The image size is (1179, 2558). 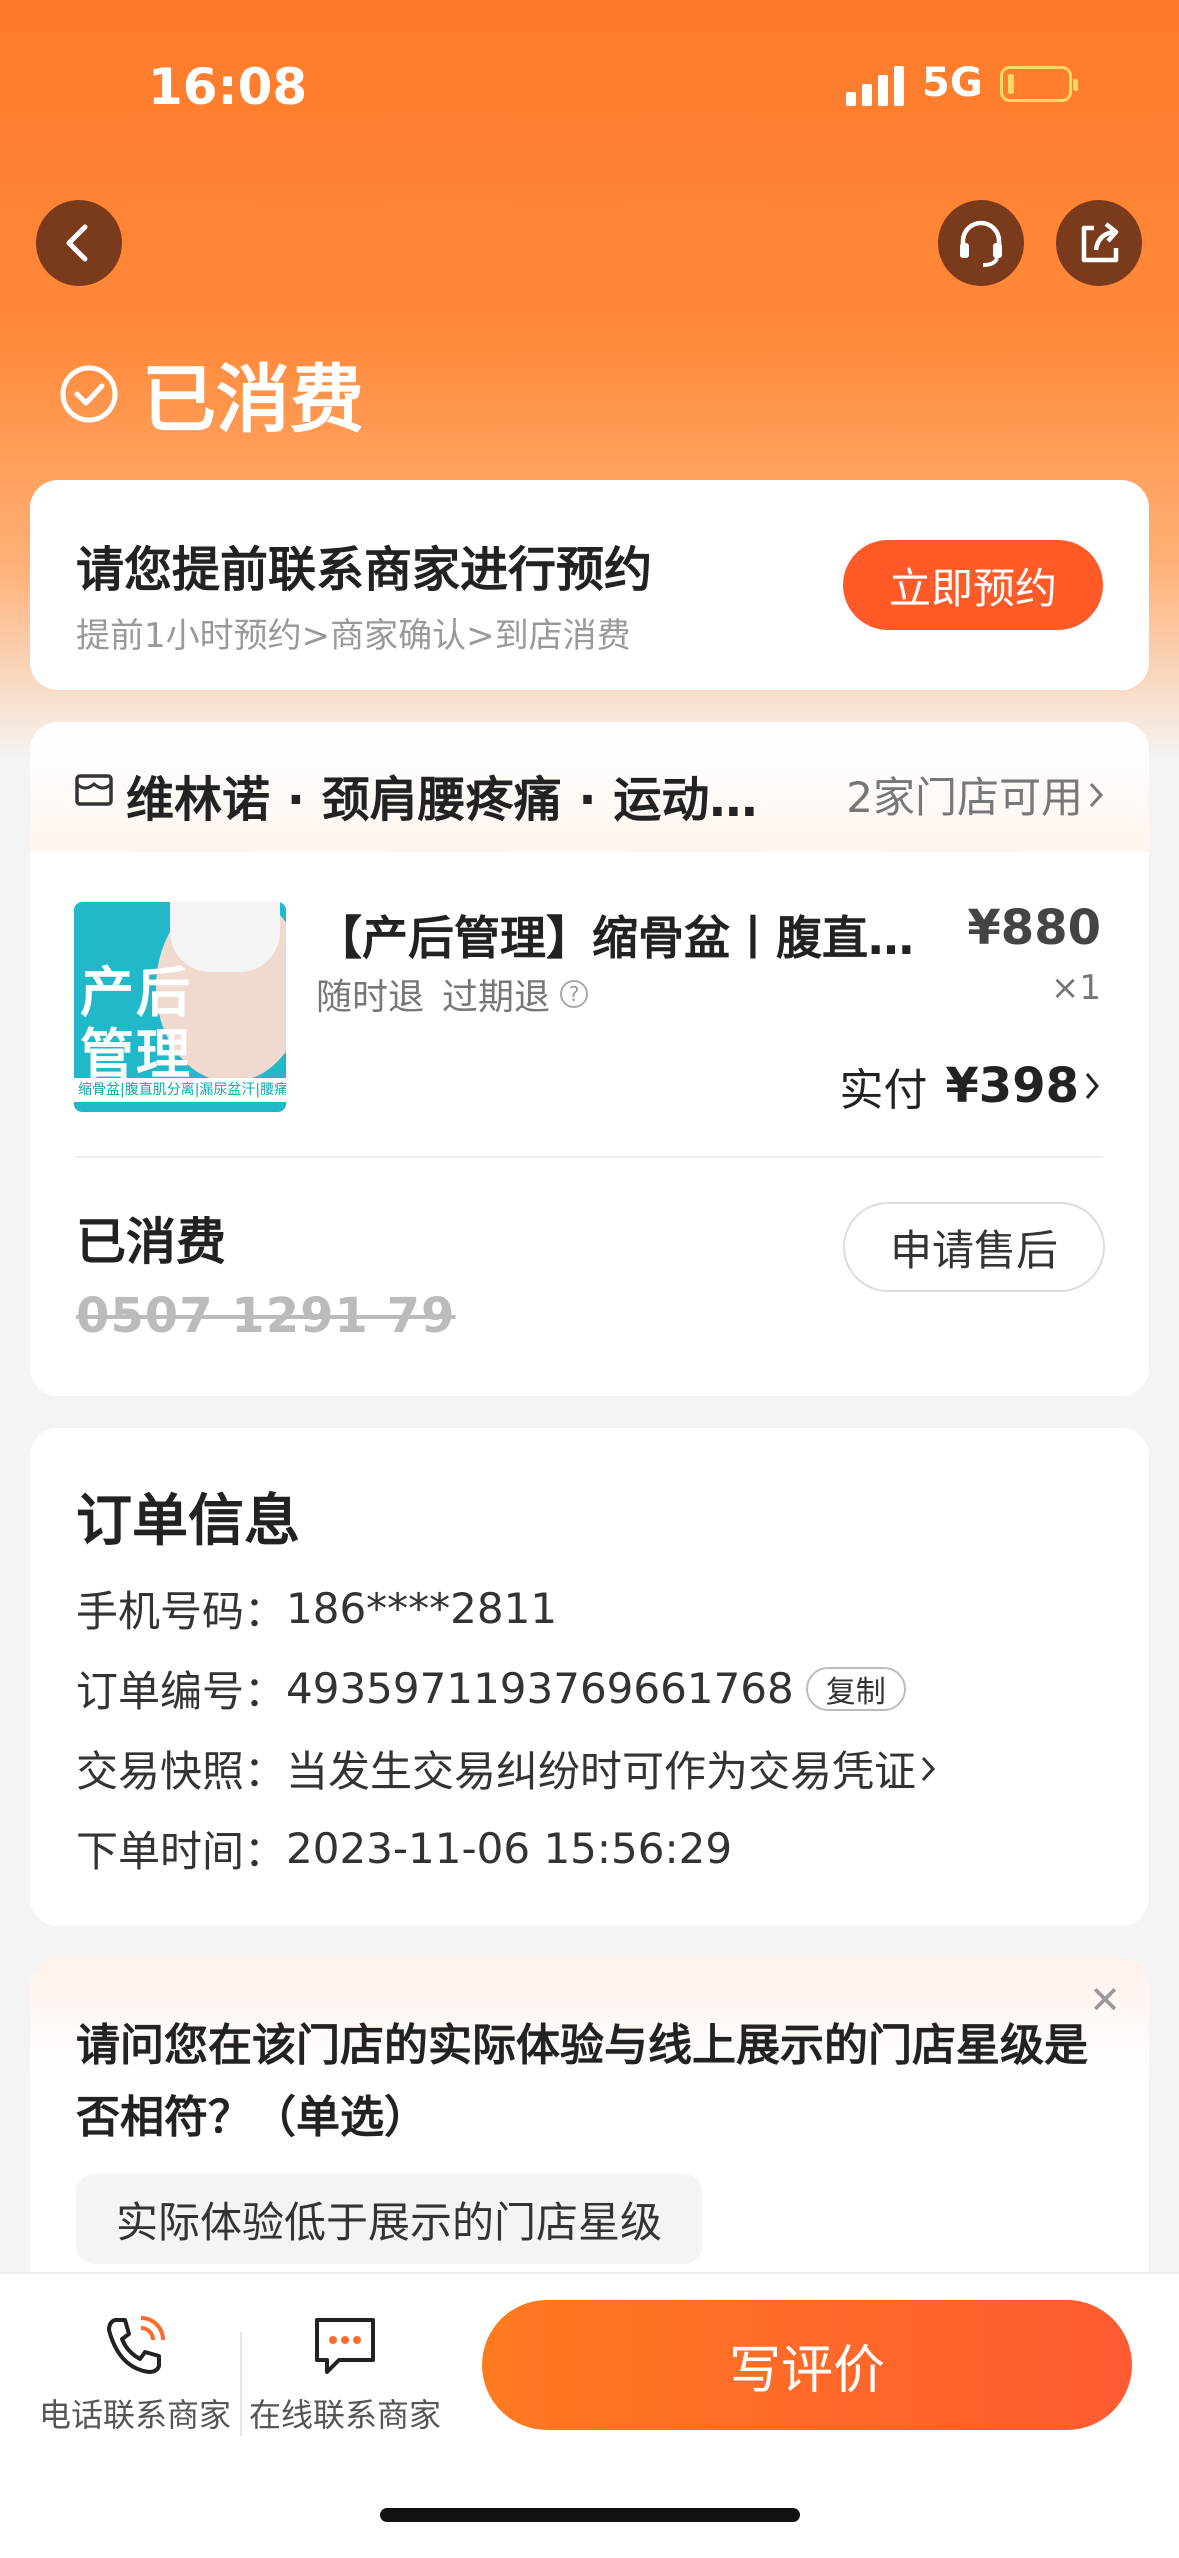 What do you see at coordinates (574, 994) in the screenshot?
I see `help-icon: ?` at bounding box center [574, 994].